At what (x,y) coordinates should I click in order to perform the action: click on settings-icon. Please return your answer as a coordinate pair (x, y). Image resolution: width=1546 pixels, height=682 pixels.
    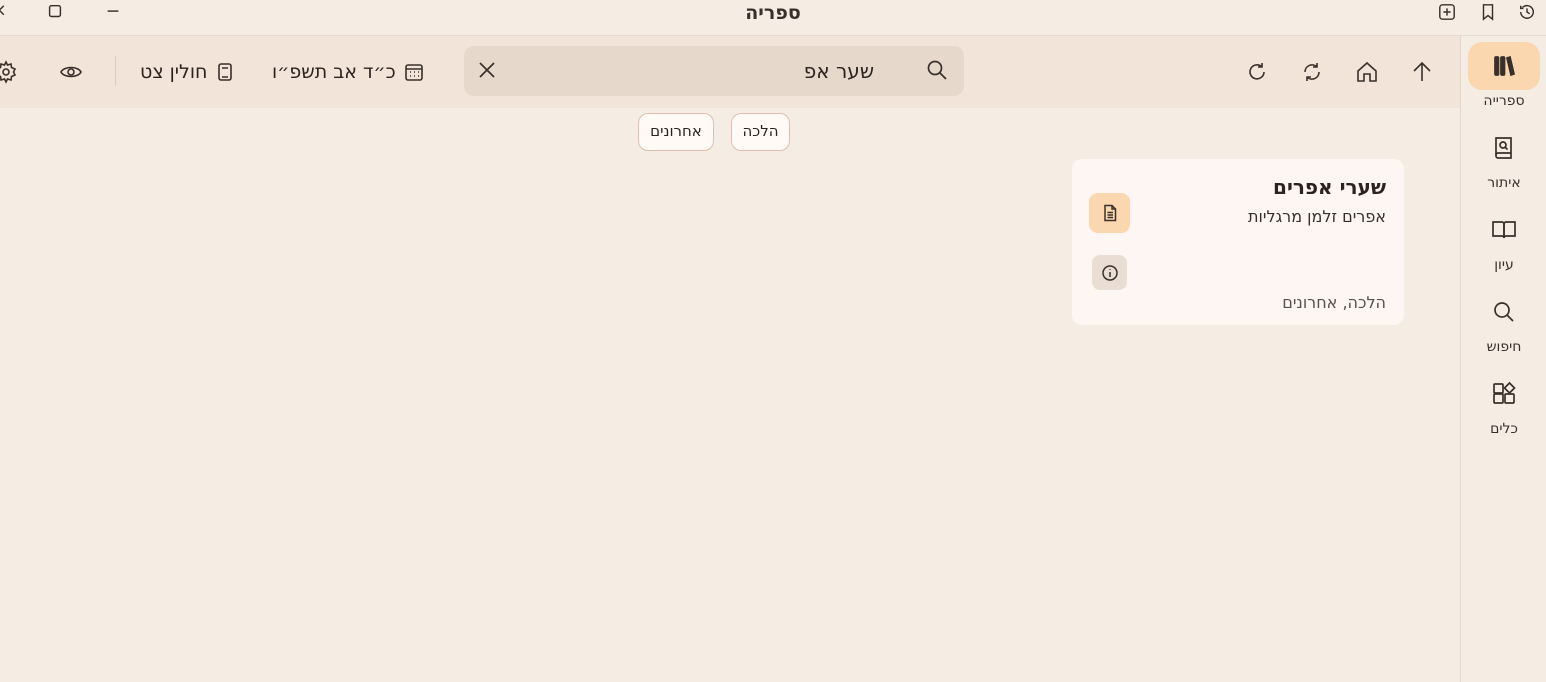
    Looking at the image, I should click on (10, 72).